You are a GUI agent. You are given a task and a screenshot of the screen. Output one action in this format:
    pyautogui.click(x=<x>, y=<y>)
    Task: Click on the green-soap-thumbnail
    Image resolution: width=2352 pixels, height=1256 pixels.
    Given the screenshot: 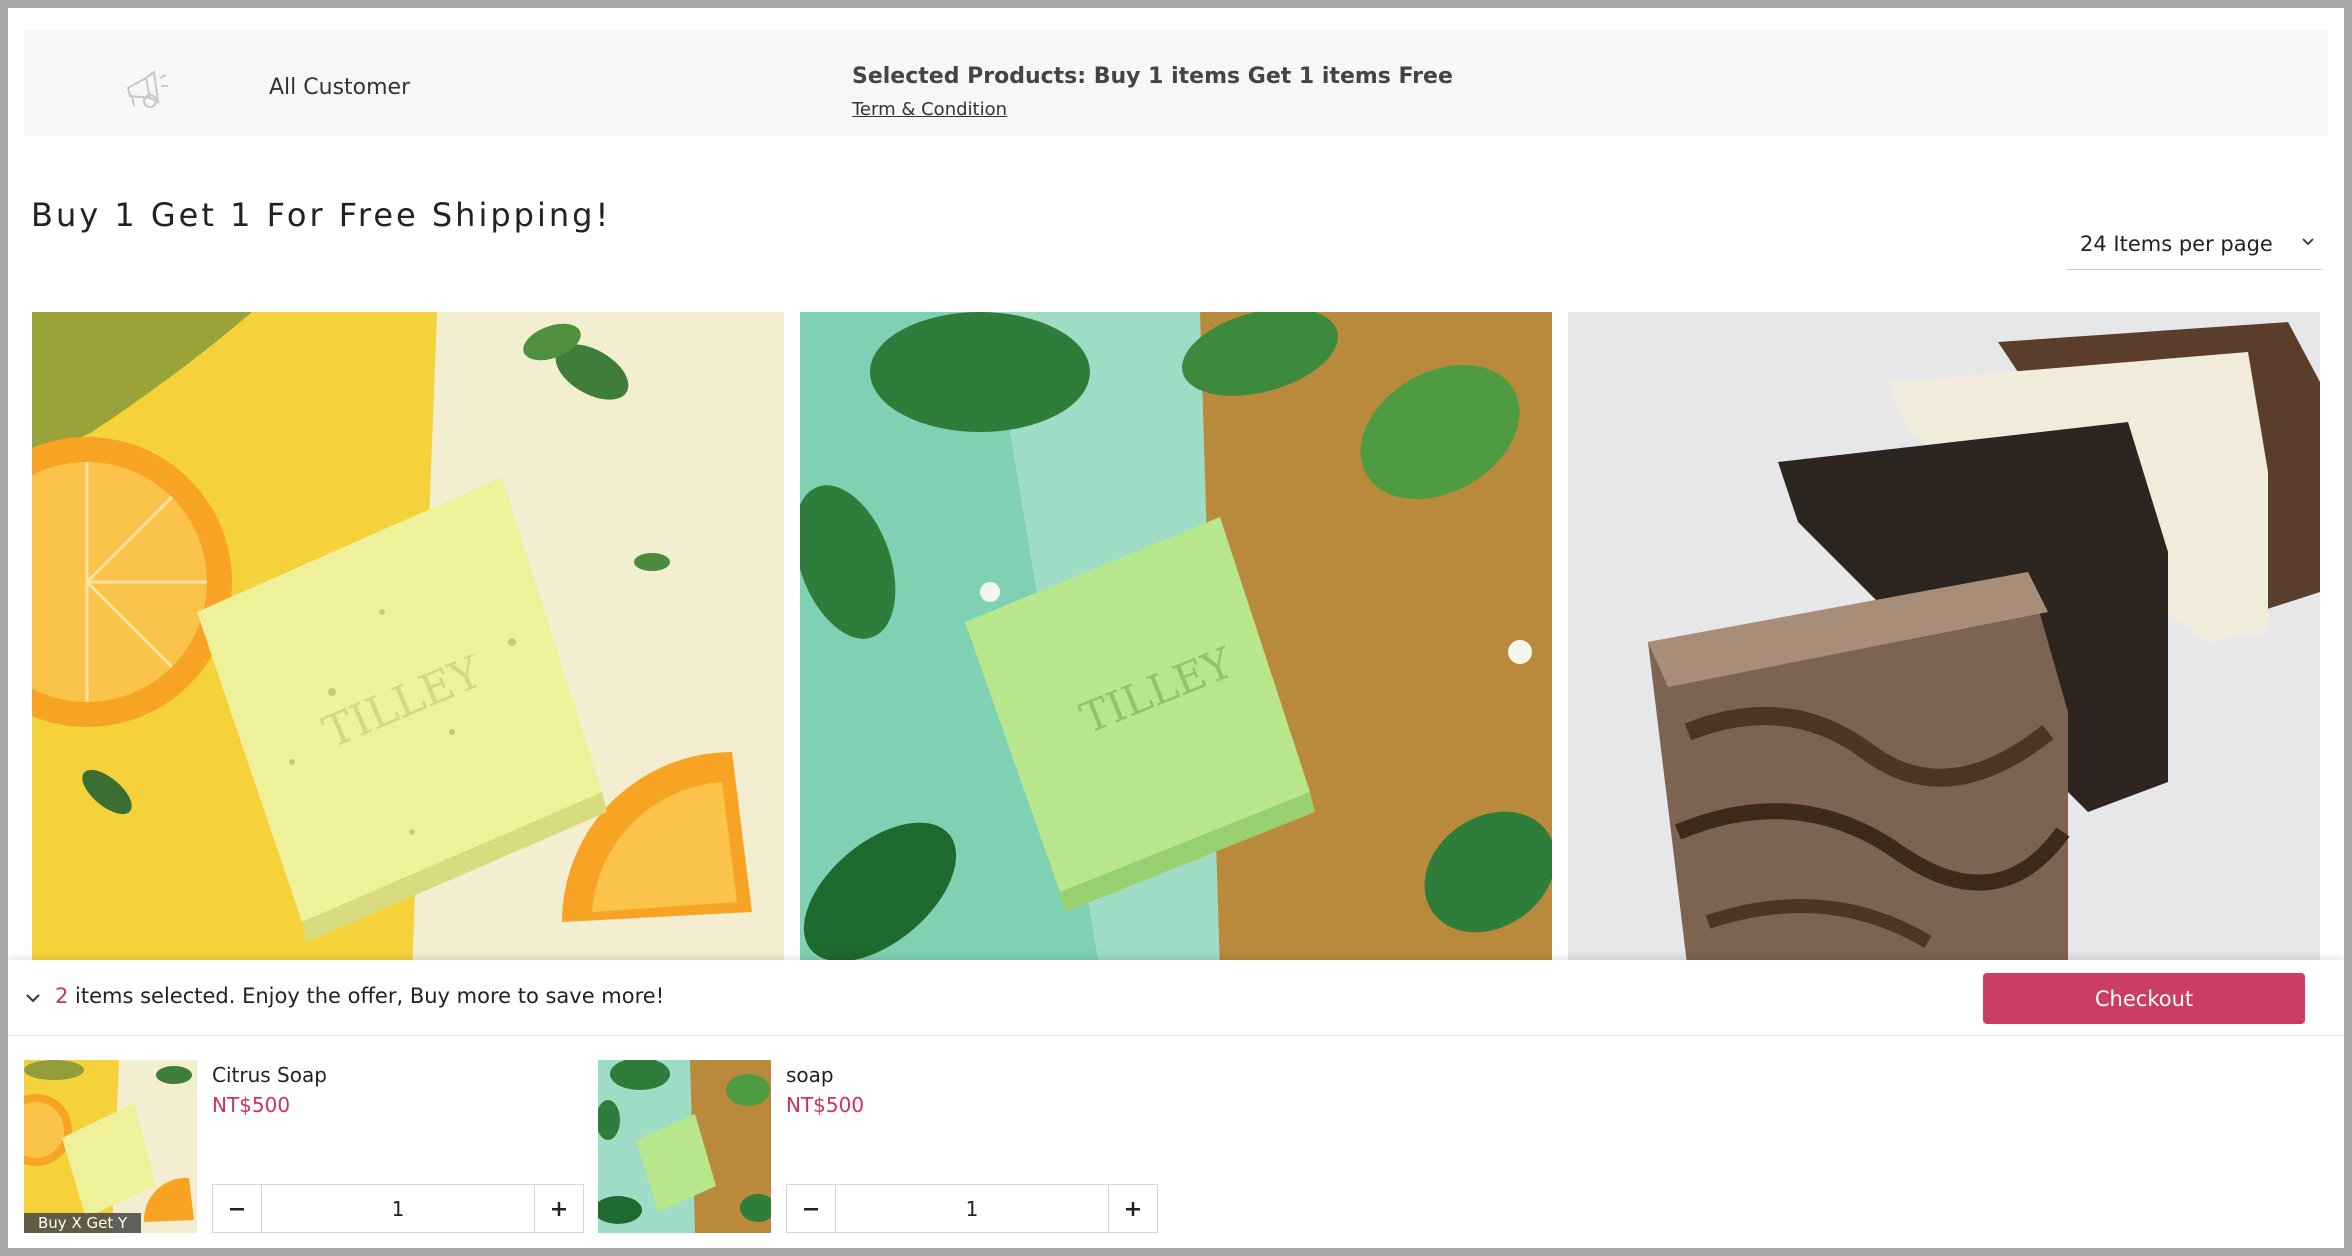 What is the action you would take?
    pyautogui.click(x=684, y=1146)
    